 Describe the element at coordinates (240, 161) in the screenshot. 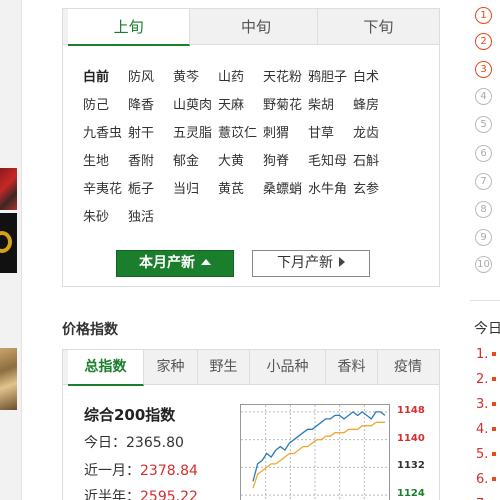

I see `herb-link: 大黄` at that location.